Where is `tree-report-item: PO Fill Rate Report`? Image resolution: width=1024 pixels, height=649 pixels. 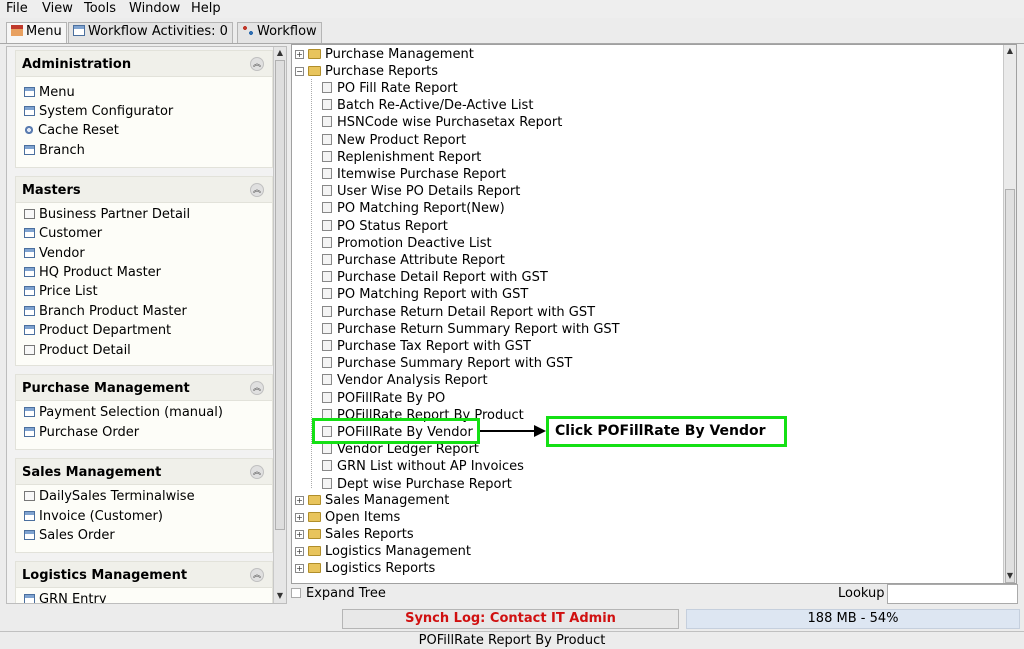 tree-report-item: PO Fill Rate Report is located at coordinates (390, 88).